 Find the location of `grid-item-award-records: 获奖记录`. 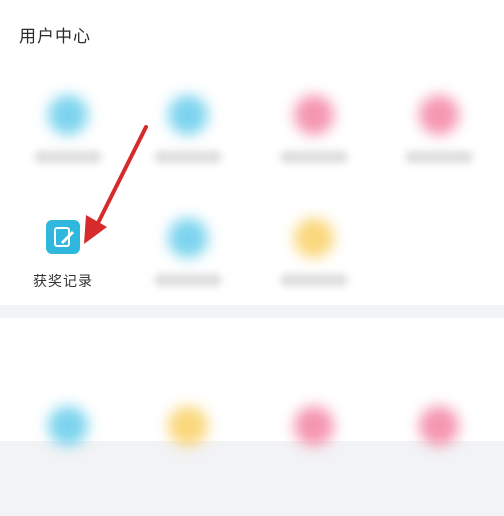

grid-item-award-records: 获奖记录 is located at coordinates (63, 271).